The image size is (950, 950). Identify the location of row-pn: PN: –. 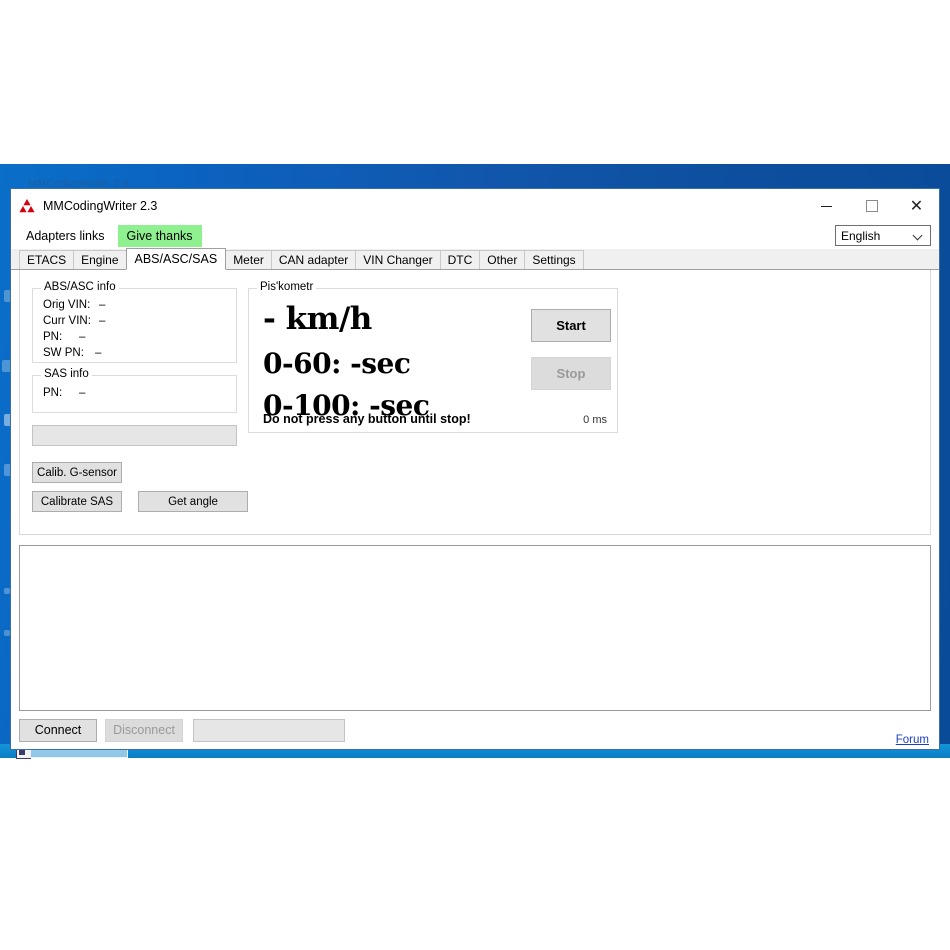
(64, 337).